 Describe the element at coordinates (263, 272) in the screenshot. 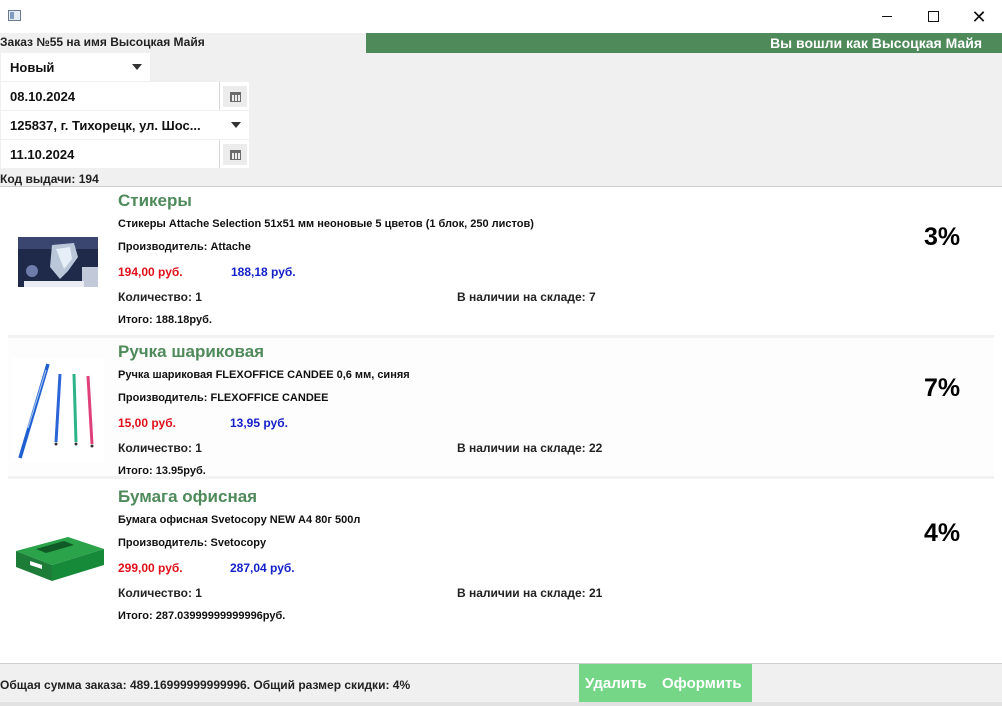

I see `product-price-new: 188,18 руб.` at that location.